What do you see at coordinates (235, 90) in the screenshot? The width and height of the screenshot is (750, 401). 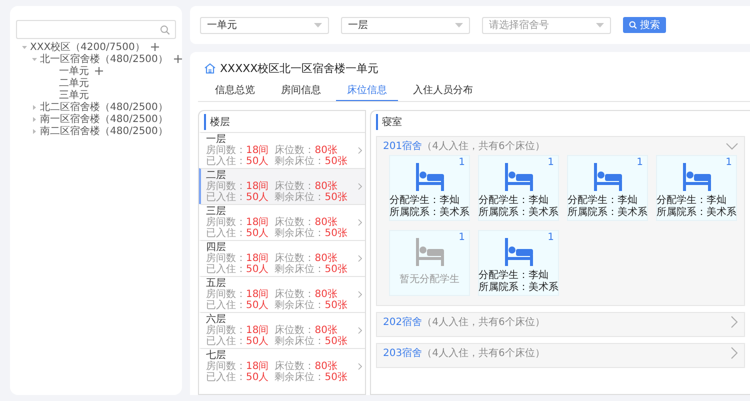 I see `tab: 信息总览` at bounding box center [235, 90].